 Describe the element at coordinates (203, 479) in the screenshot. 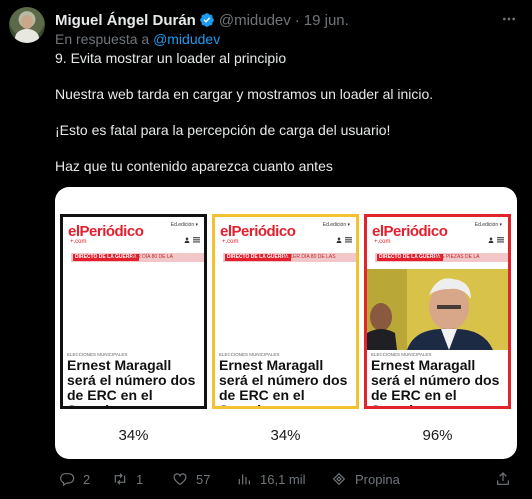

I see `like-count: 57` at that location.